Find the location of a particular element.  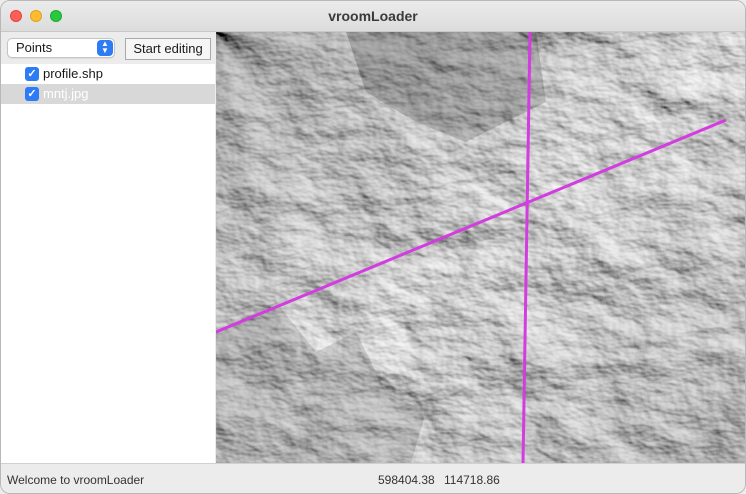

title-bar: vroomLoader is located at coordinates (373, 16).